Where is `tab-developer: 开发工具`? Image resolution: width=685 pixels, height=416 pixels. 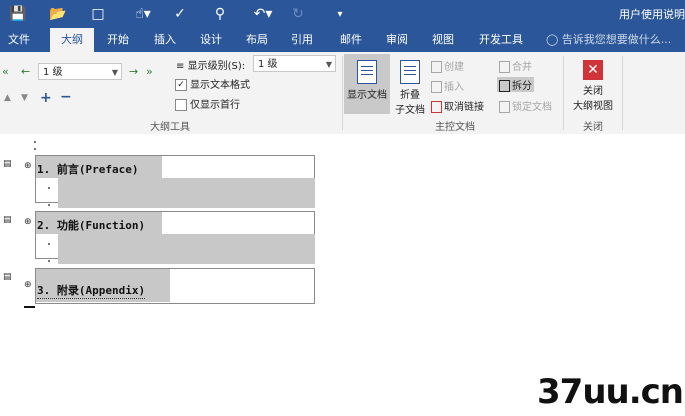
tab-developer: 开发工具 is located at coordinates (501, 40).